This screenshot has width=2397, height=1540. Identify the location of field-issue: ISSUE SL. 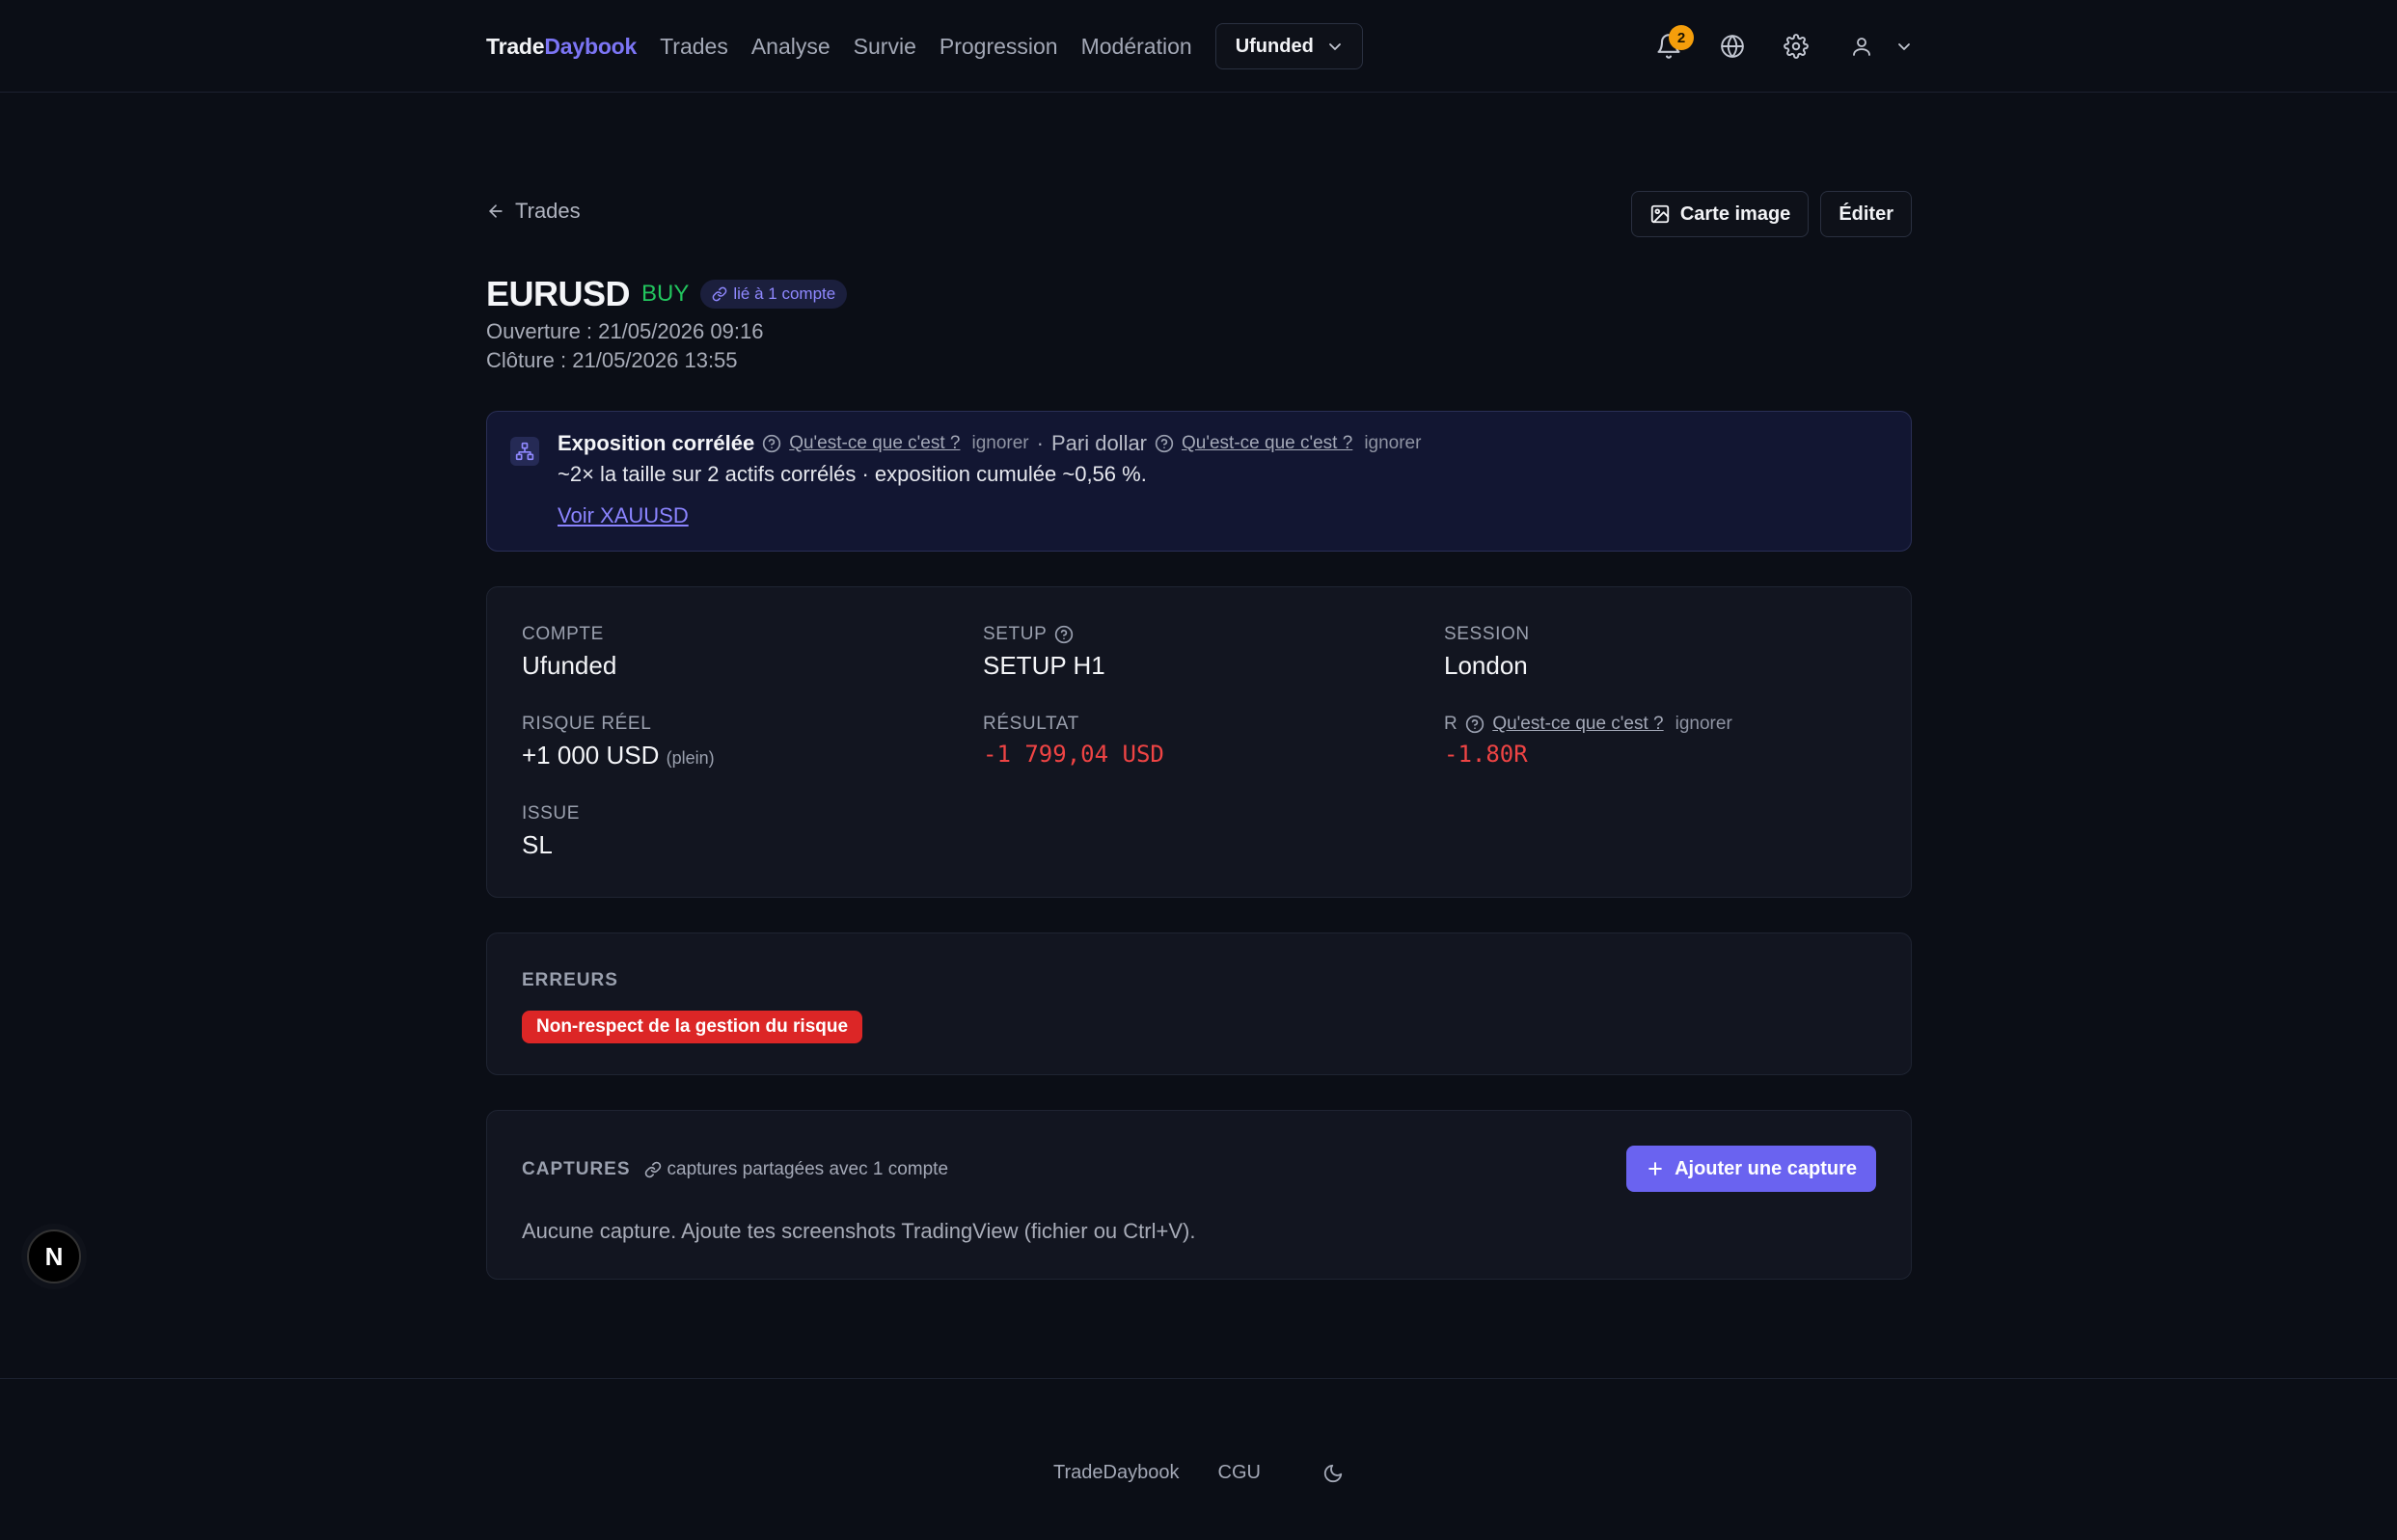
(551, 831).